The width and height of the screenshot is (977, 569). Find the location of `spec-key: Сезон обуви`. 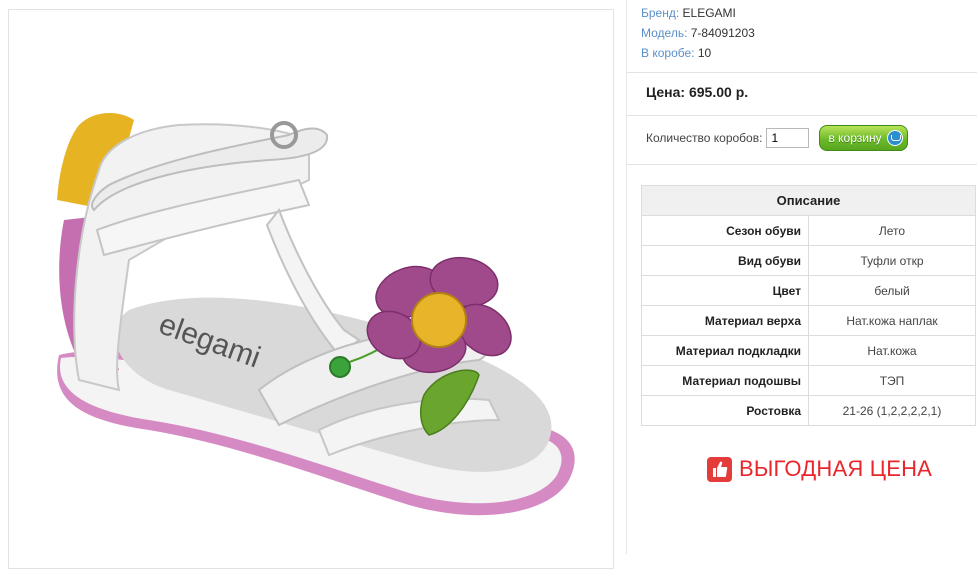

spec-key: Сезон обуви is located at coordinates (725, 230).